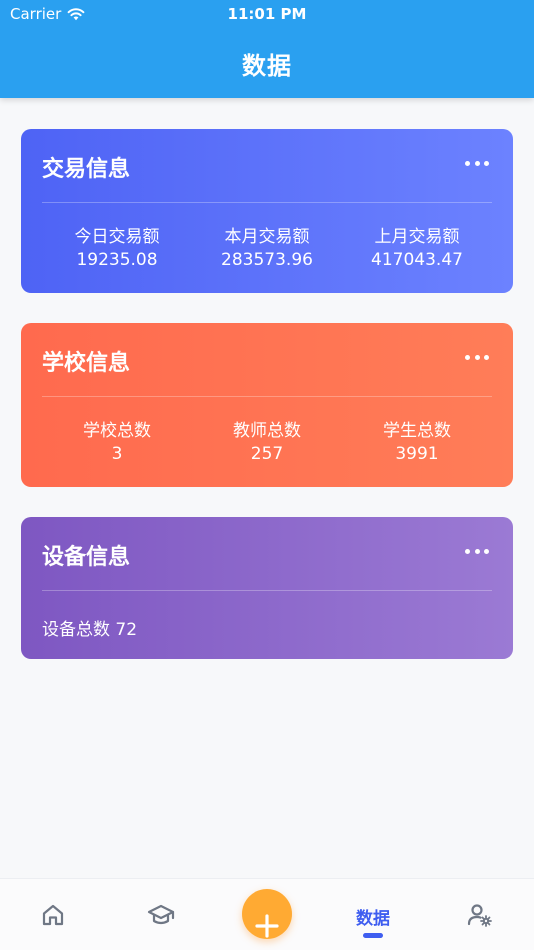  I want to click on tab-data: 数据, so click(373, 914).